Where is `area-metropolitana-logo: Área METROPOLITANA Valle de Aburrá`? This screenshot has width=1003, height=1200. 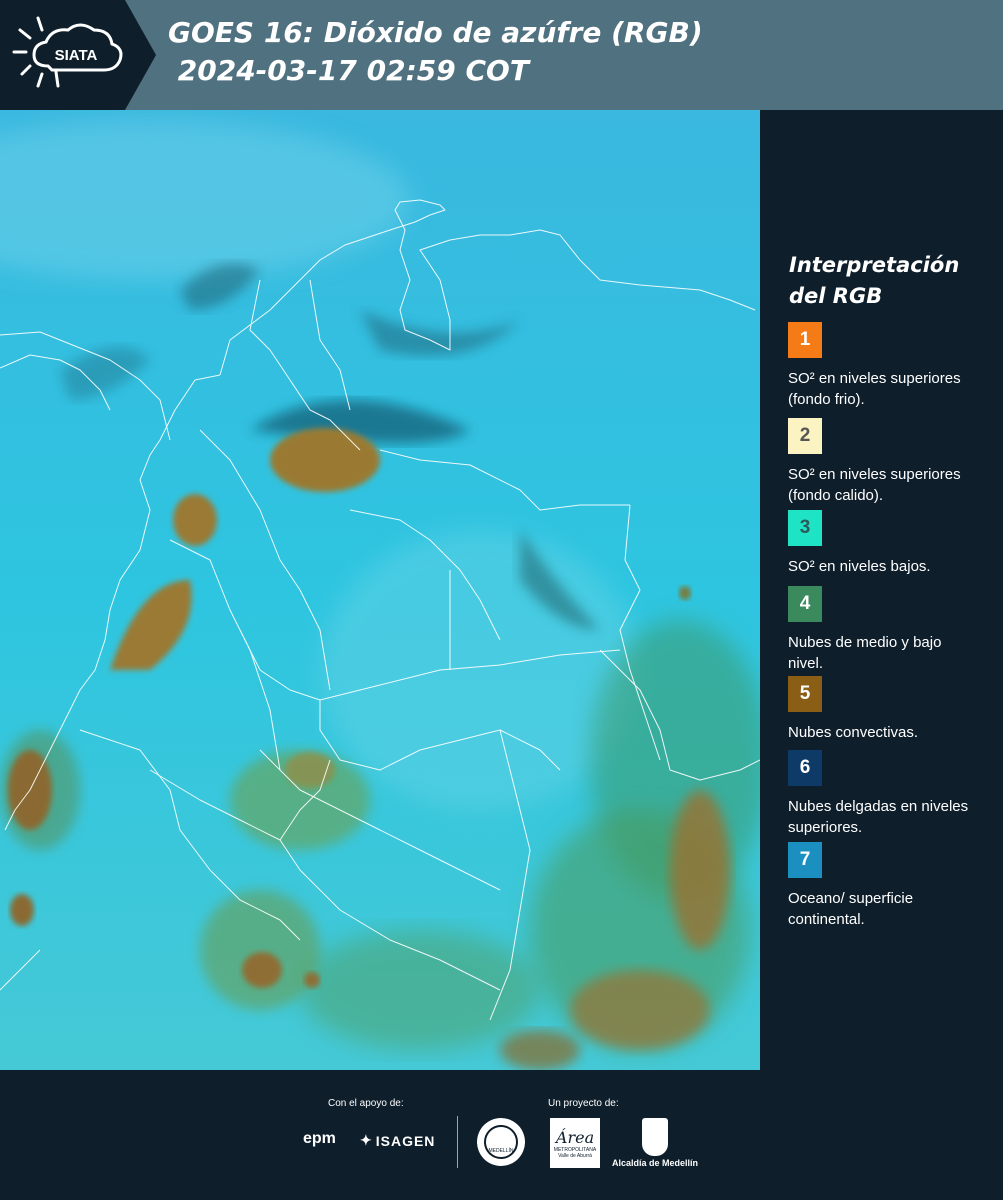 area-metropolitana-logo: Área METROPOLITANA Valle de Aburrá is located at coordinates (575, 1143).